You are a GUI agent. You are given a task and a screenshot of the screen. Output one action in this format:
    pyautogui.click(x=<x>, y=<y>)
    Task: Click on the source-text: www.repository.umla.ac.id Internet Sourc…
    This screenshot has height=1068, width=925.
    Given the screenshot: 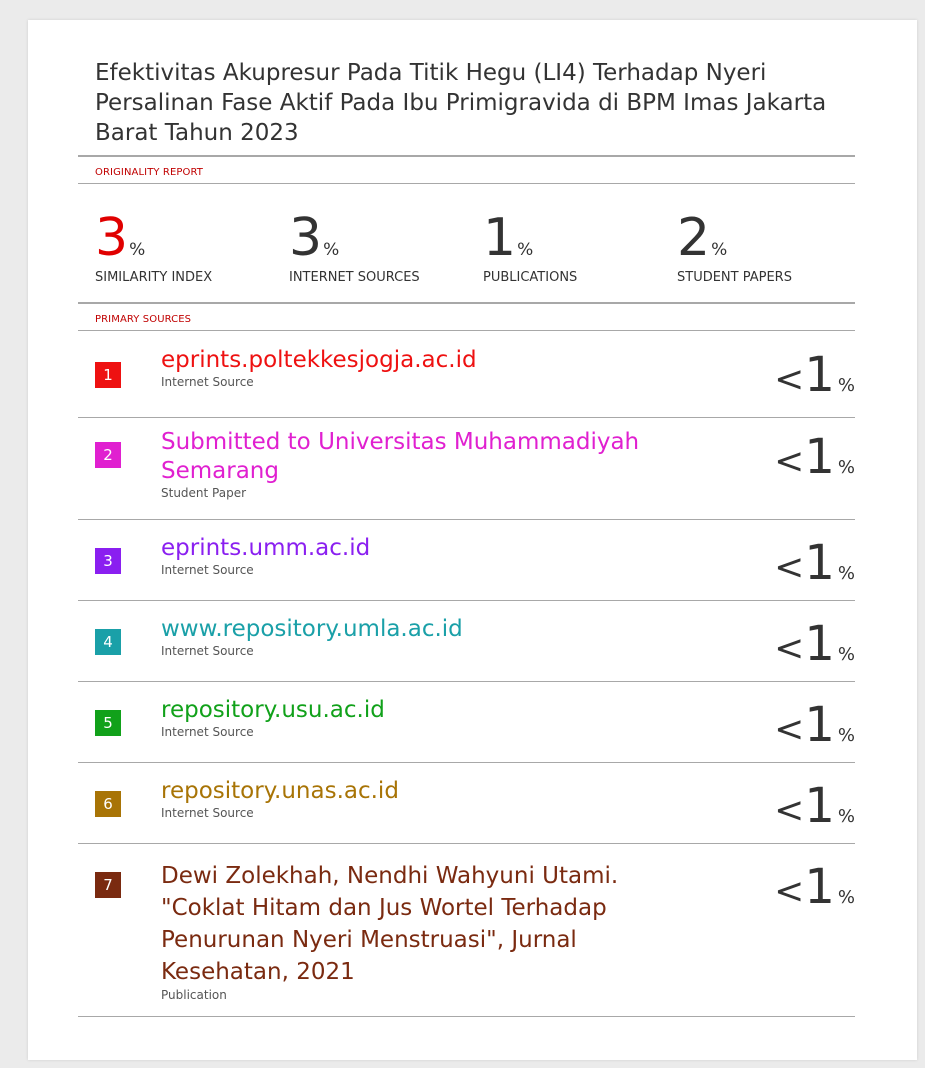 What is the action you would take?
    pyautogui.click(x=441, y=636)
    